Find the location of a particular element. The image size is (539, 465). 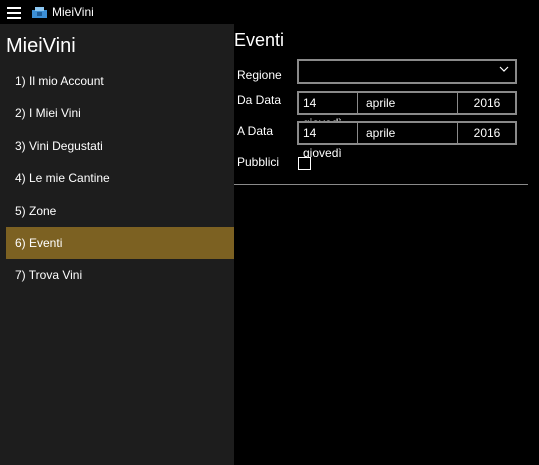

da-data-picker: 14 giovedì aprile 2016 is located at coordinates (407, 110).